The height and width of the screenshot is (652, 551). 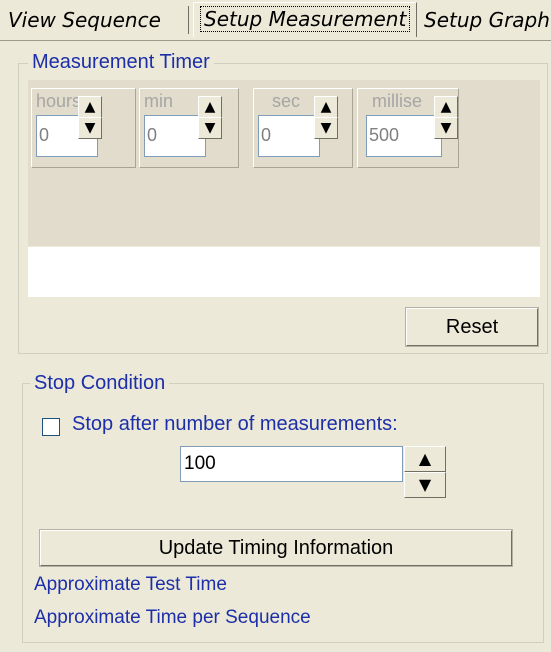 What do you see at coordinates (84, 20) in the screenshot?
I see `tab-view-sequence: View Sequence` at bounding box center [84, 20].